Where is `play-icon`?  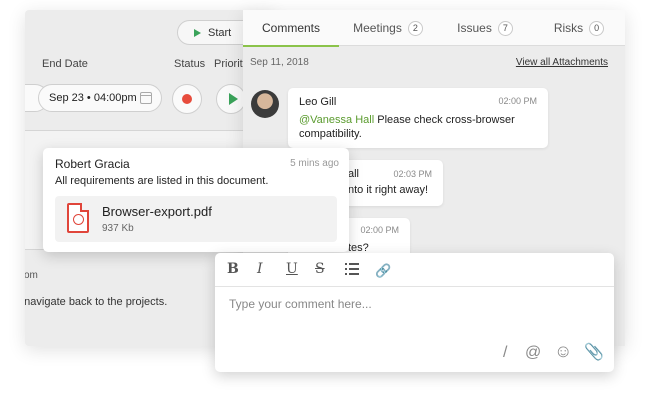
play-icon is located at coordinates (197, 32).